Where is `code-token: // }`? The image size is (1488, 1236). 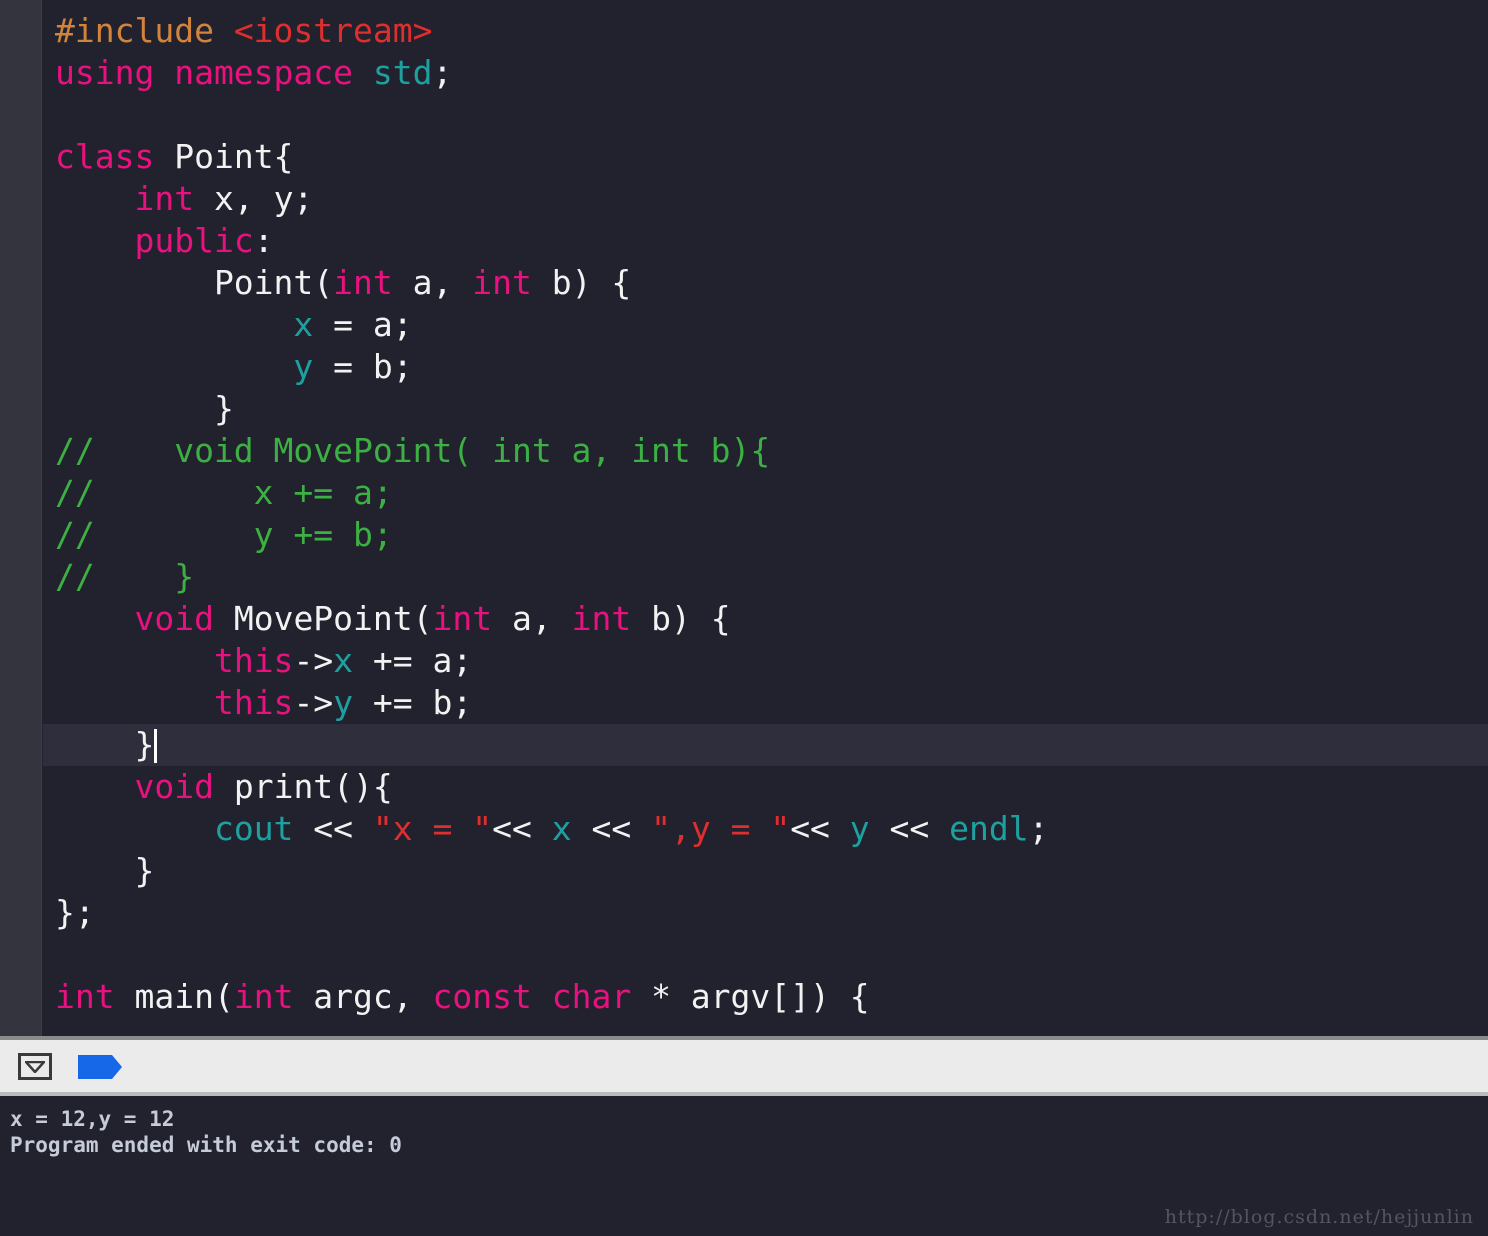
code-token: // } is located at coordinates (125, 576).